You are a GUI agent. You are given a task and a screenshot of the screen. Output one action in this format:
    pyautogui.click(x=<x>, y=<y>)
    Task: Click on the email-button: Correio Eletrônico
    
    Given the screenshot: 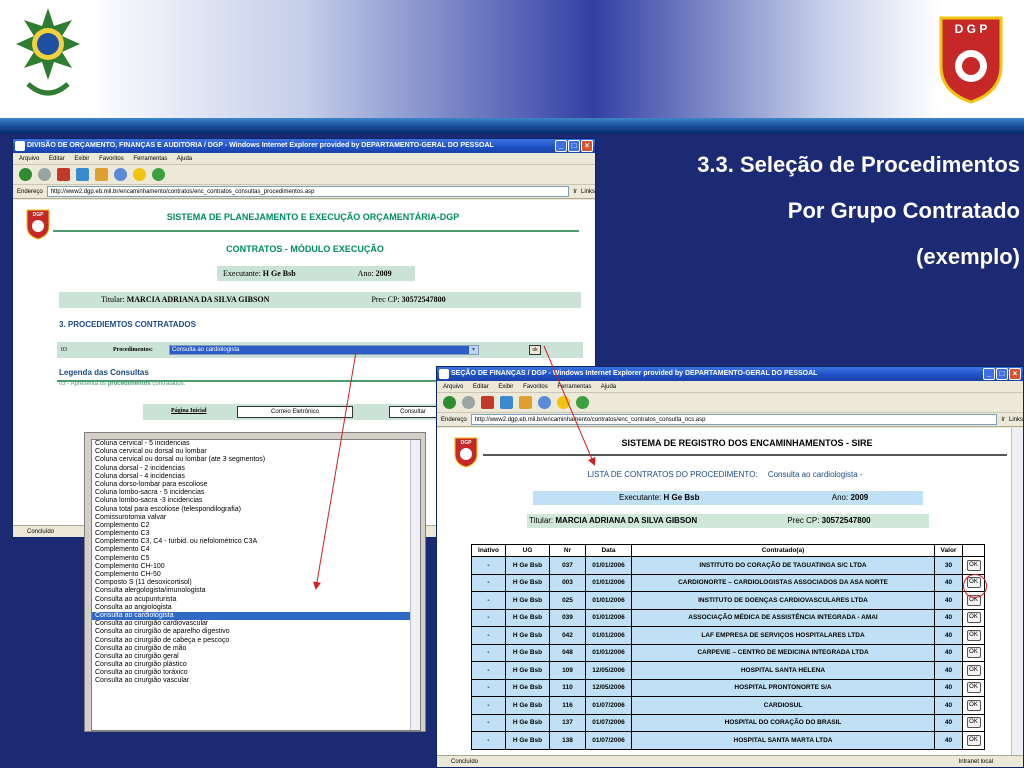 What is the action you would take?
    pyautogui.click(x=295, y=412)
    